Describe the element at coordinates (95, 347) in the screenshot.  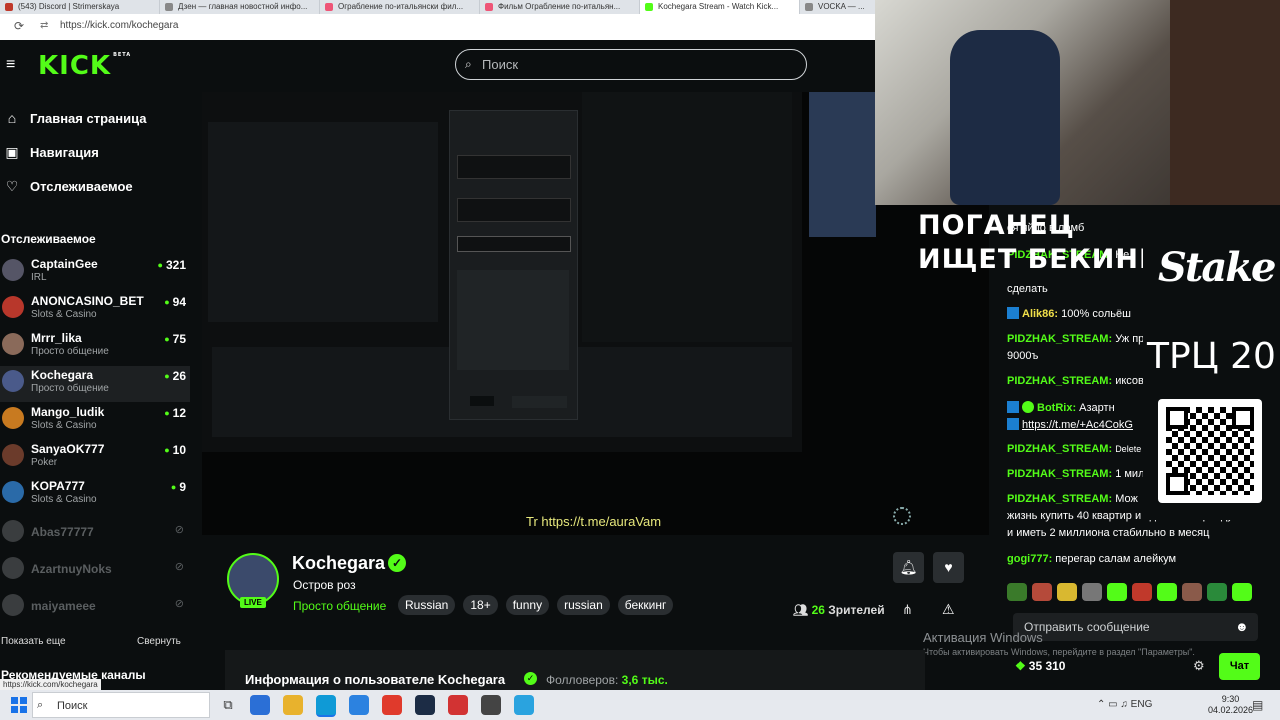
I see `followed-channel: Mrrr_likaПросто общение75` at that location.